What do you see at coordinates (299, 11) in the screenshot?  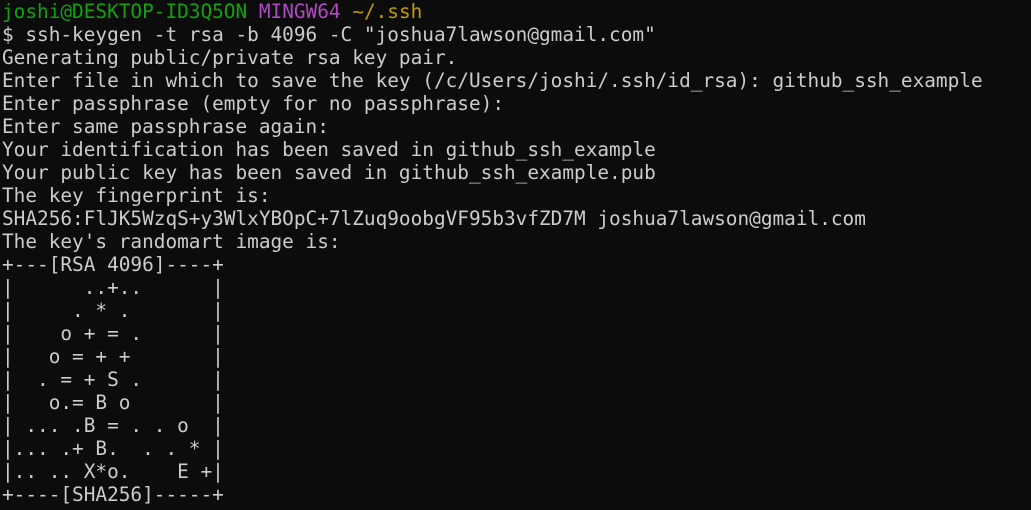 I see `prompt-system: MINGW64` at bounding box center [299, 11].